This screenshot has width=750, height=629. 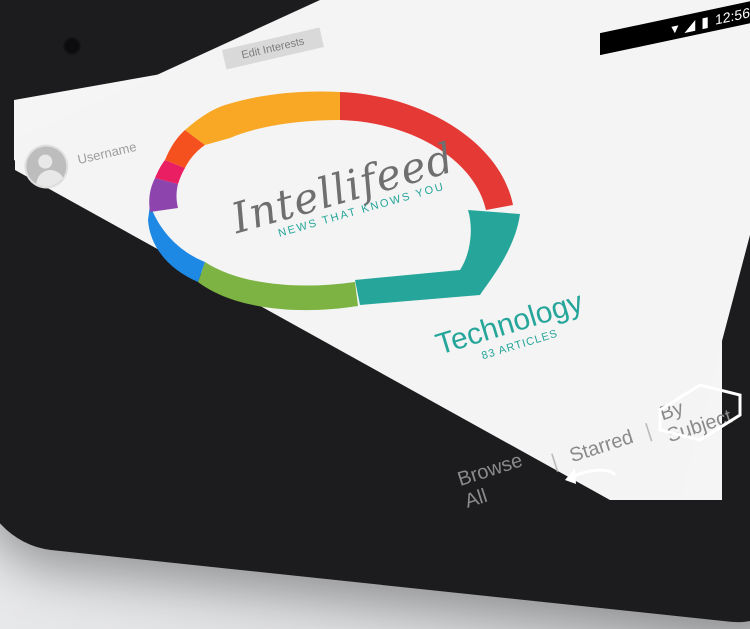 I want to click on soft-keys, so click(x=653, y=433).